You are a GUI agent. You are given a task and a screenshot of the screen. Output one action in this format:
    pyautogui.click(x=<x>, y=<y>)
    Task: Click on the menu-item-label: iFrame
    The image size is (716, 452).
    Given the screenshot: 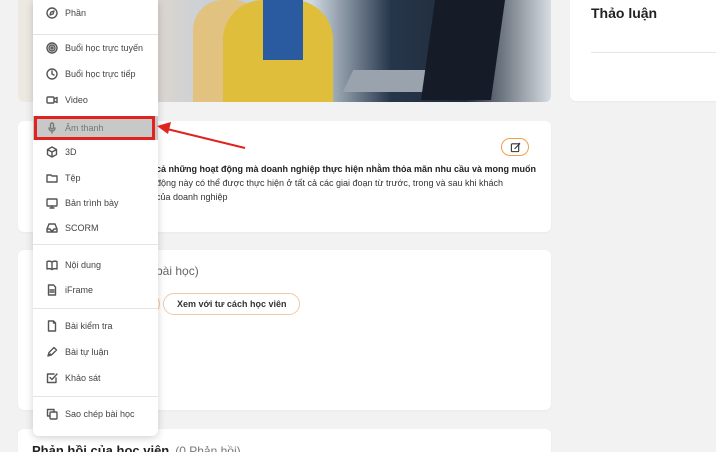 What is the action you would take?
    pyautogui.click(x=79, y=290)
    